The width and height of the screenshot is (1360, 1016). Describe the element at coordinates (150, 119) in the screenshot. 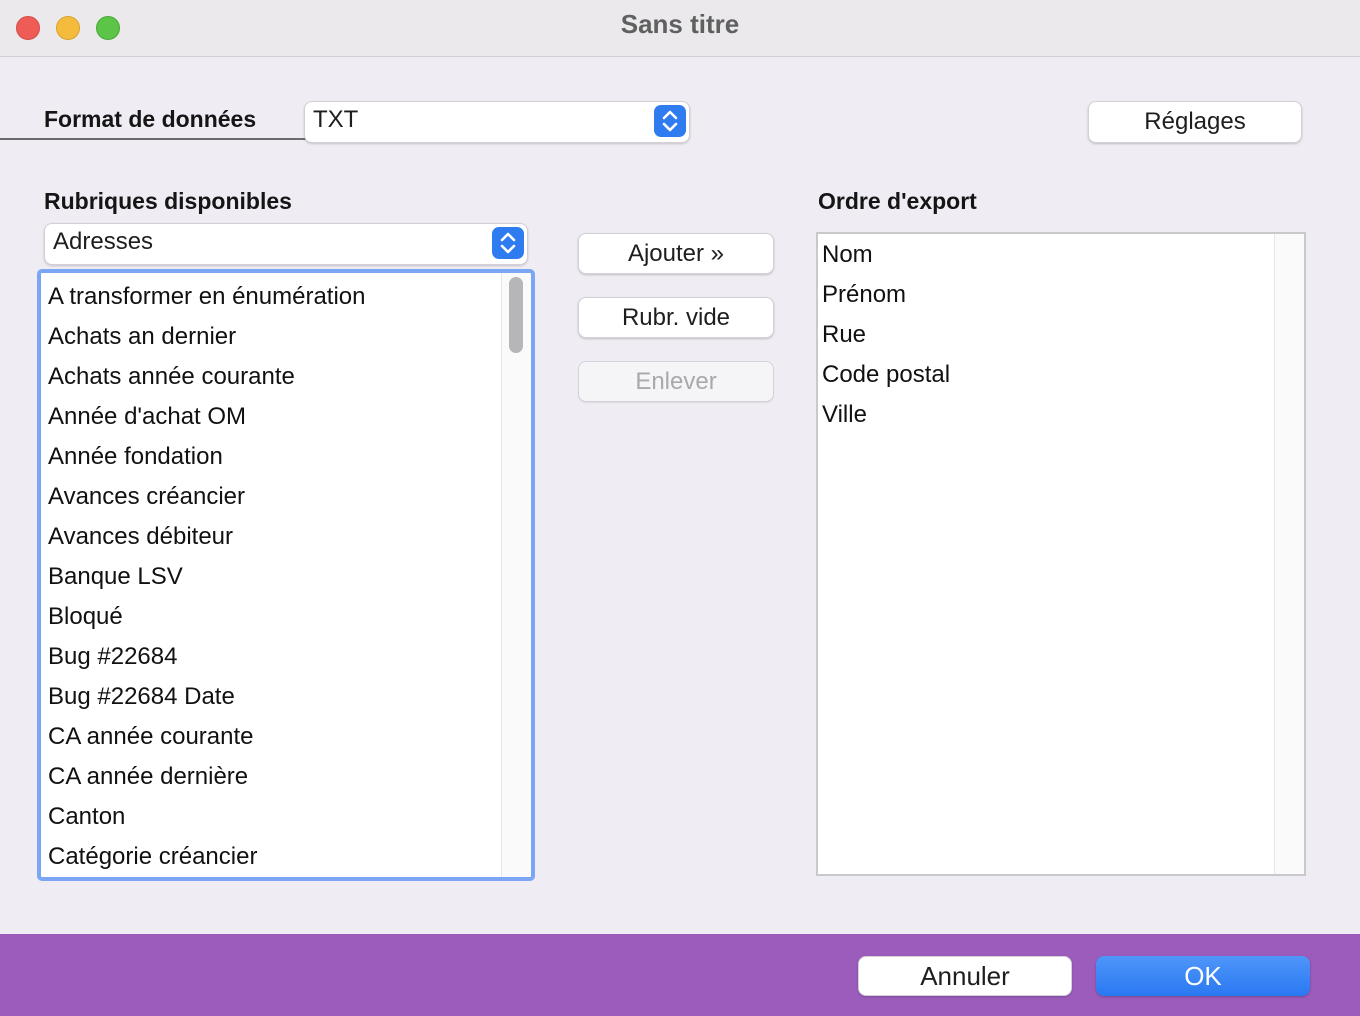

I see `format-label: Format de données` at that location.